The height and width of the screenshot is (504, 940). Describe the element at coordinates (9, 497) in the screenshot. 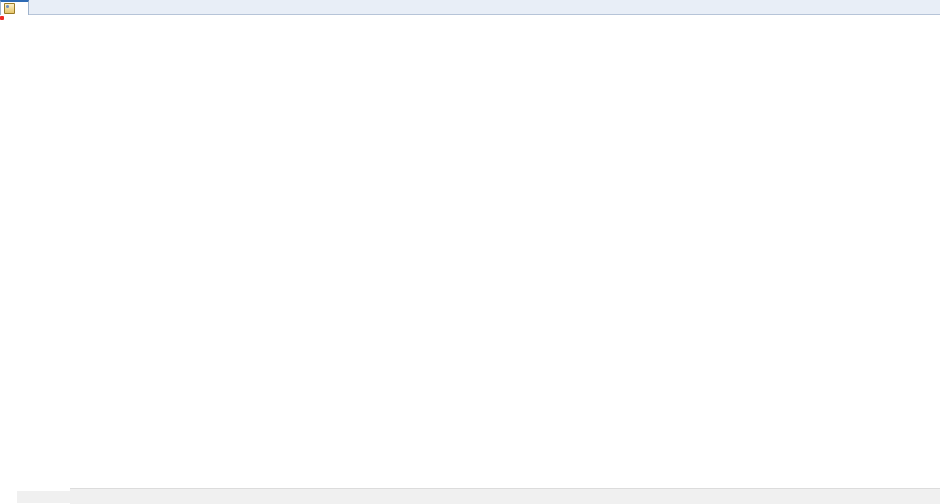

I see `scroll-left-arrow-icon` at that location.